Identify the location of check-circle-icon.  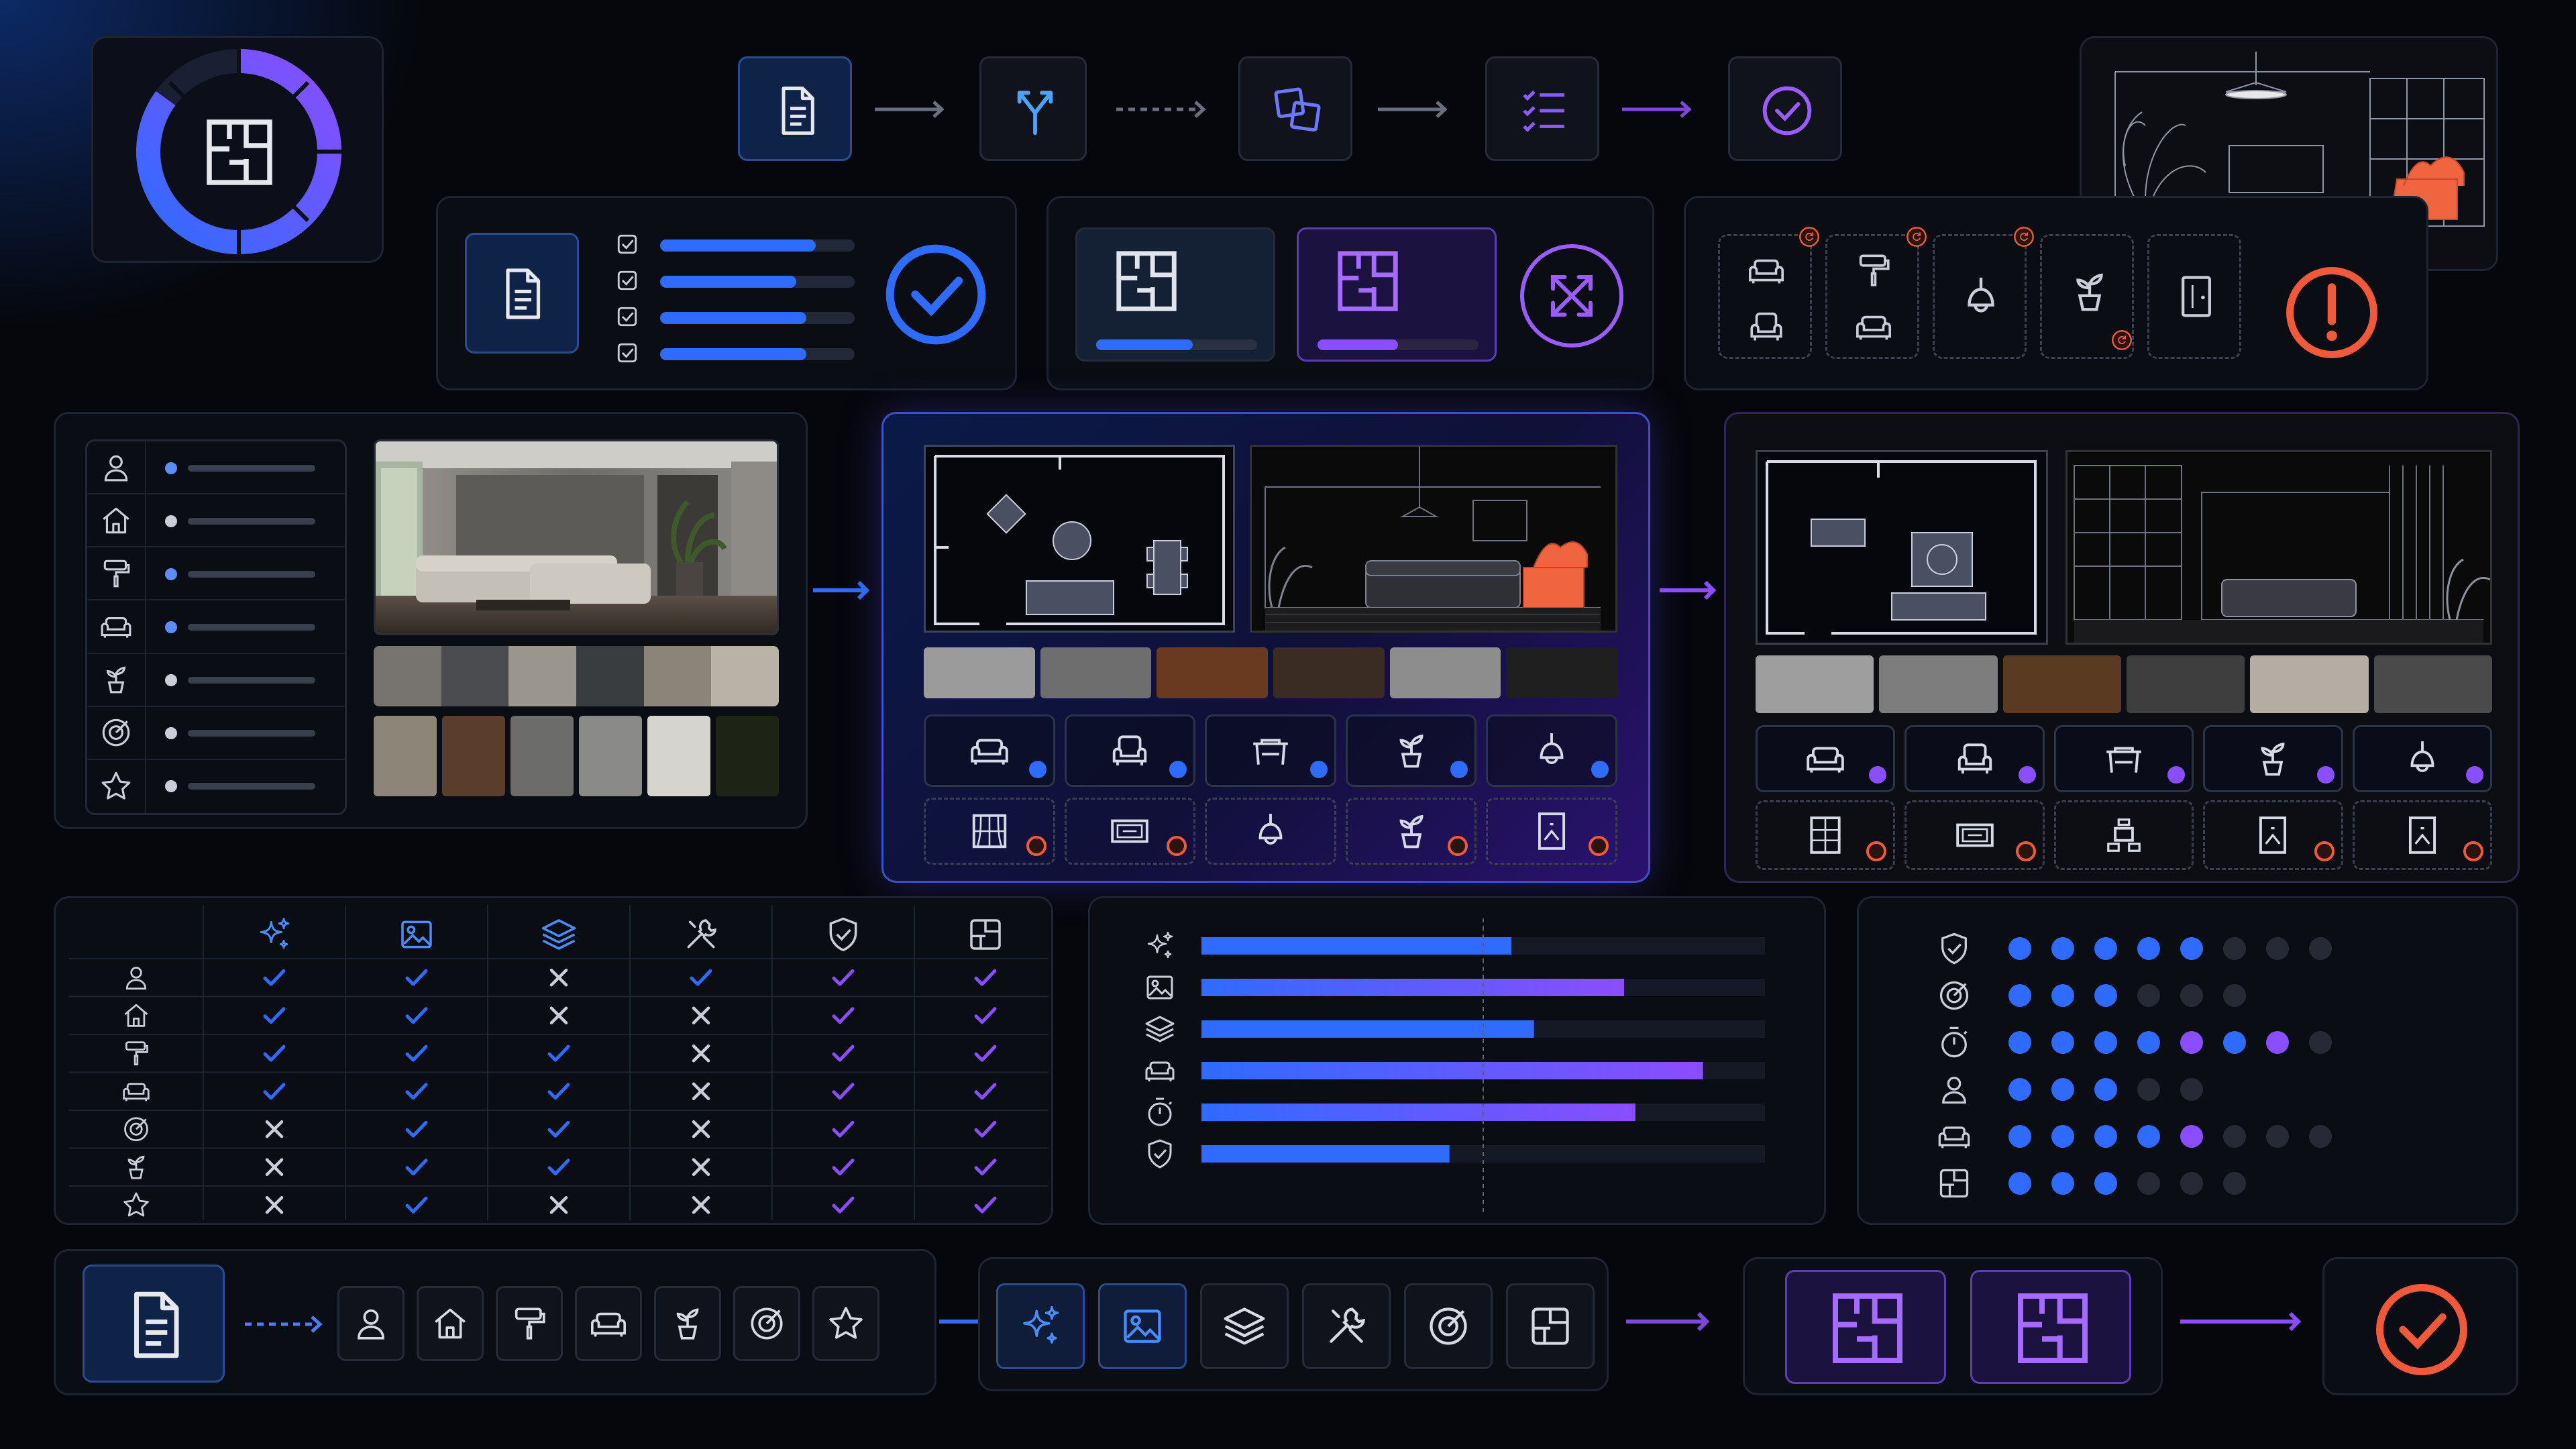
(936, 294).